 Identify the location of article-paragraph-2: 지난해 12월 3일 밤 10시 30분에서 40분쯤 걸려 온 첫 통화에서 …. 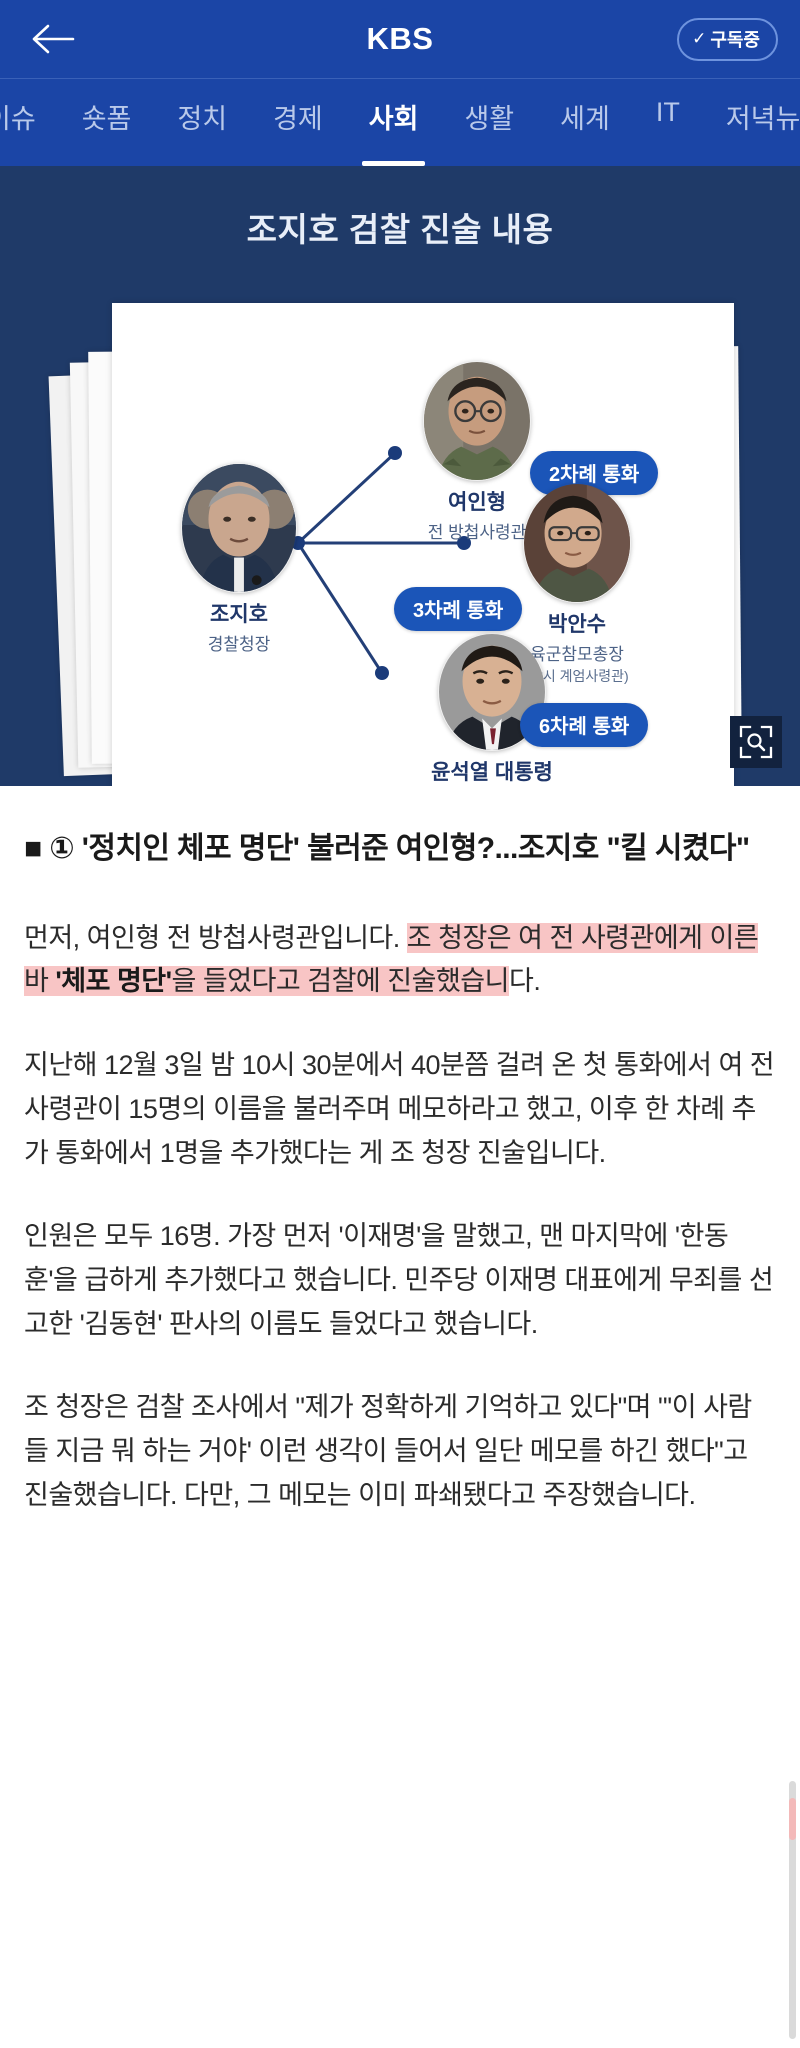
(399, 1109).